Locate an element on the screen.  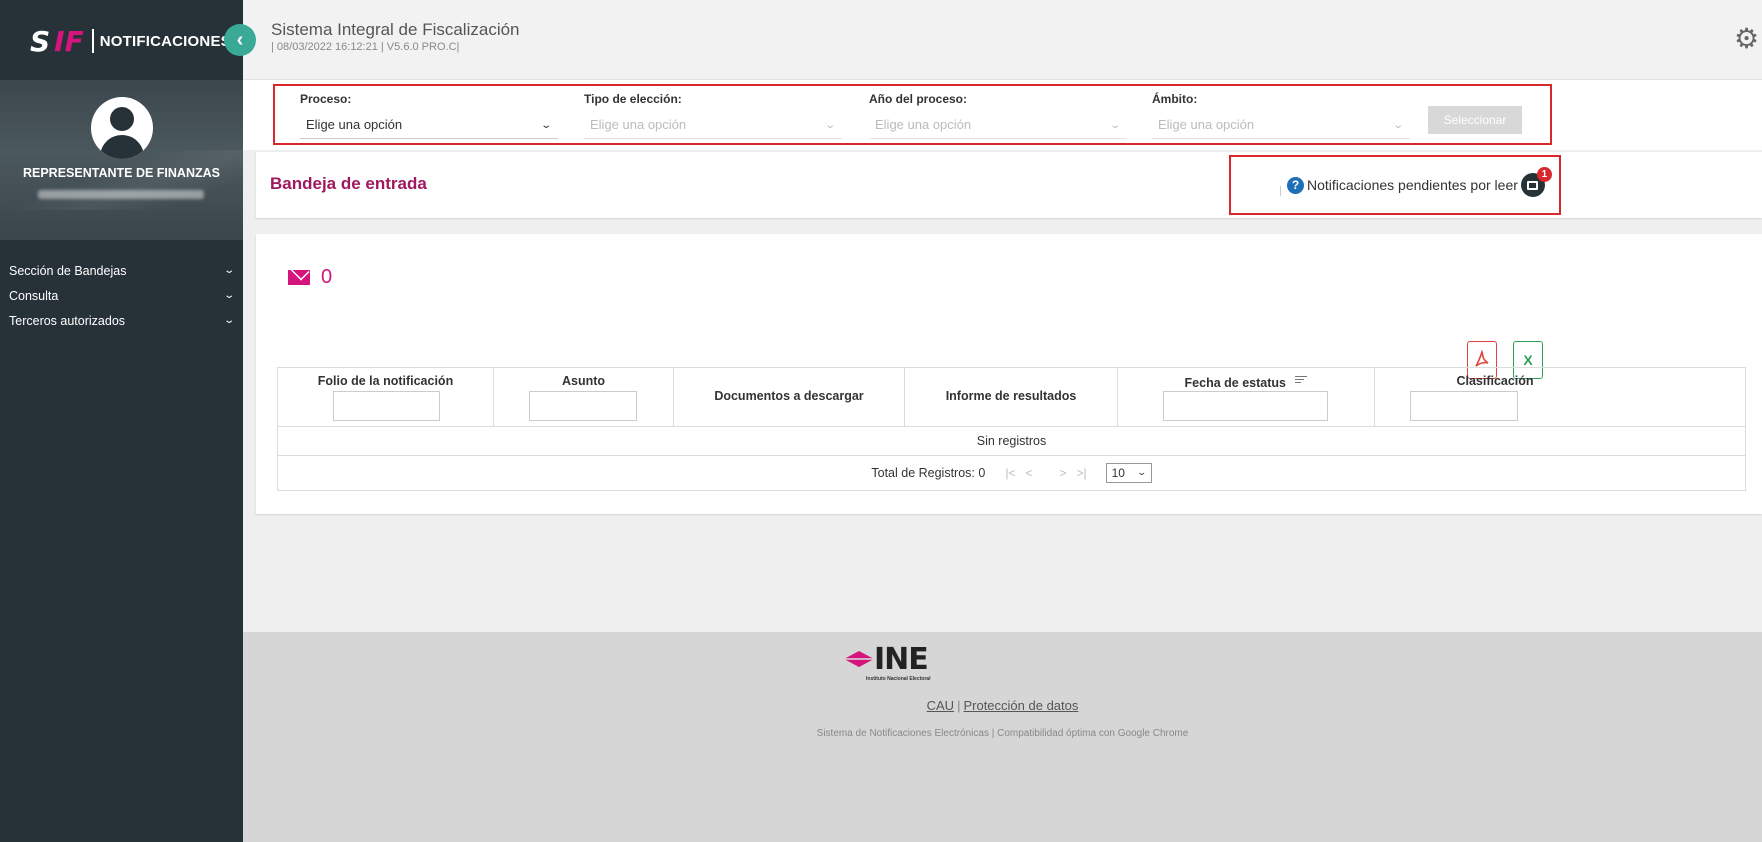
column-folio: Folio de la notificación is located at coordinates (386, 397).